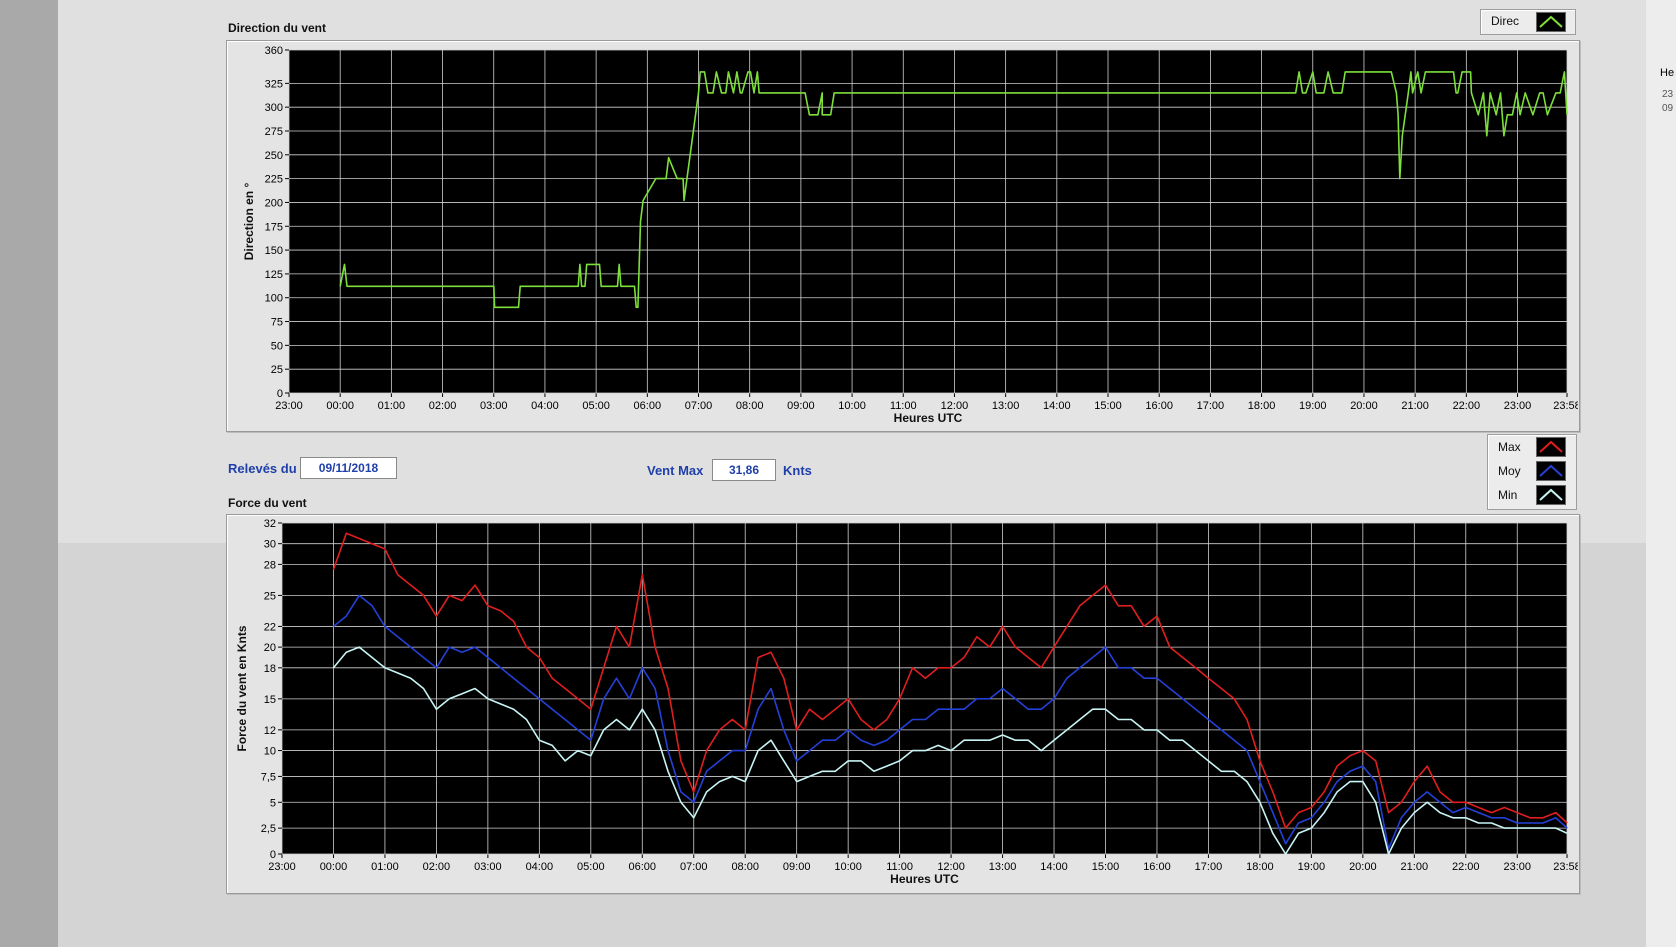 Image resolution: width=1676 pixels, height=947 pixels. I want to click on force-x-tick-label: 01:00, so click(385, 867).